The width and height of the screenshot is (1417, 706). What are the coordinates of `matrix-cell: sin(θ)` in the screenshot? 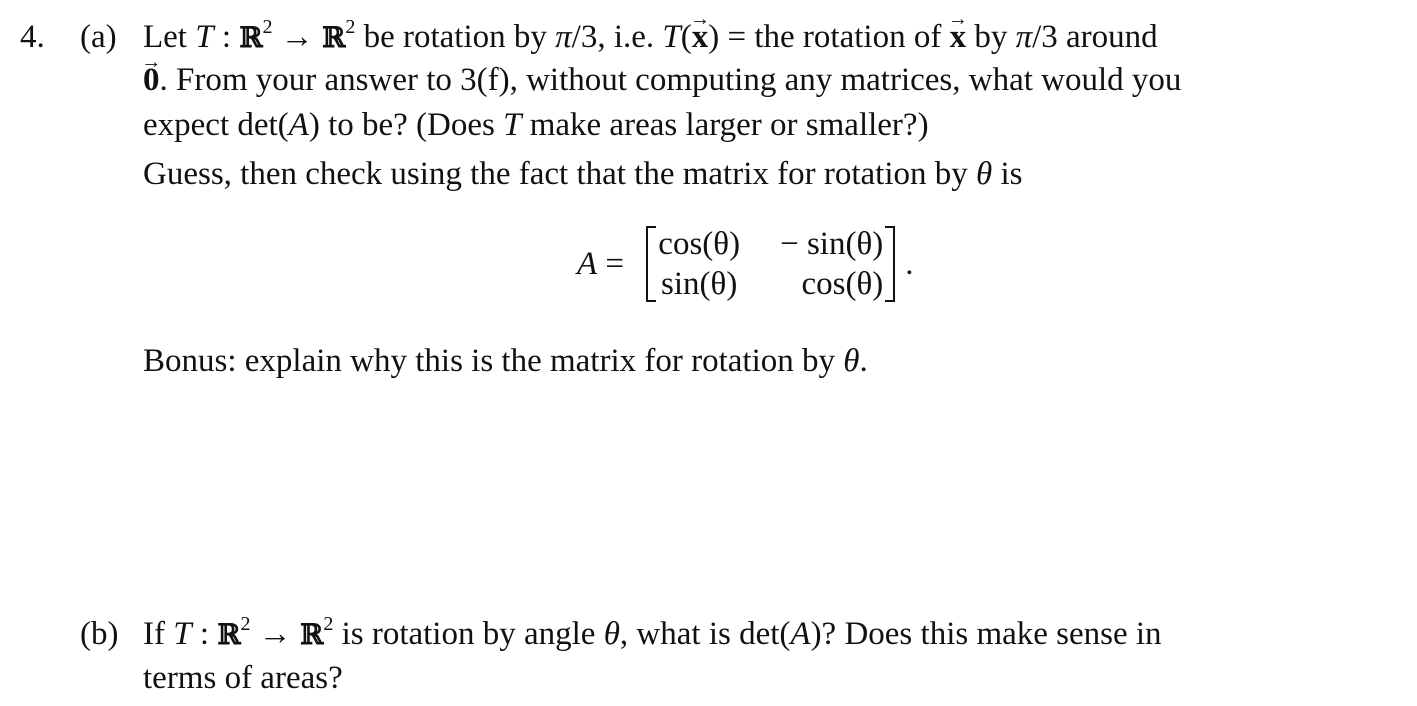 It's located at (699, 284).